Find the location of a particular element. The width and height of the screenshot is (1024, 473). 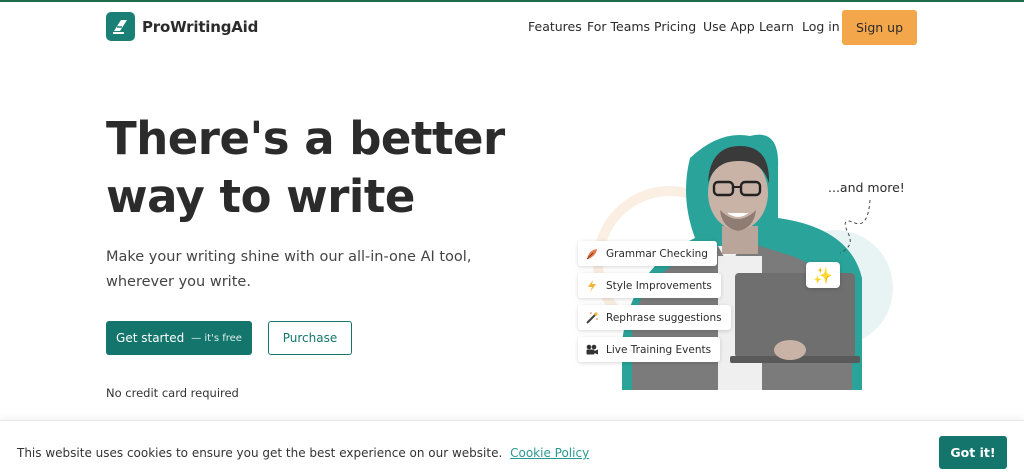

feature-card-label: Rephrase suggestions is located at coordinates (664, 317).